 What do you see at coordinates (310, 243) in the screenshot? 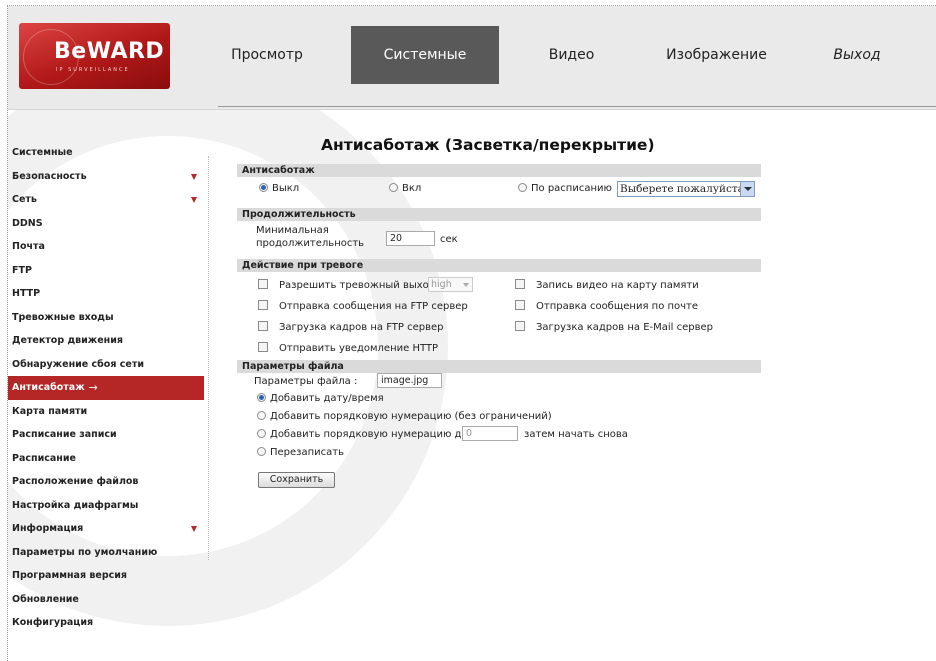
I see `duration-label-line2: продолжительность` at bounding box center [310, 243].